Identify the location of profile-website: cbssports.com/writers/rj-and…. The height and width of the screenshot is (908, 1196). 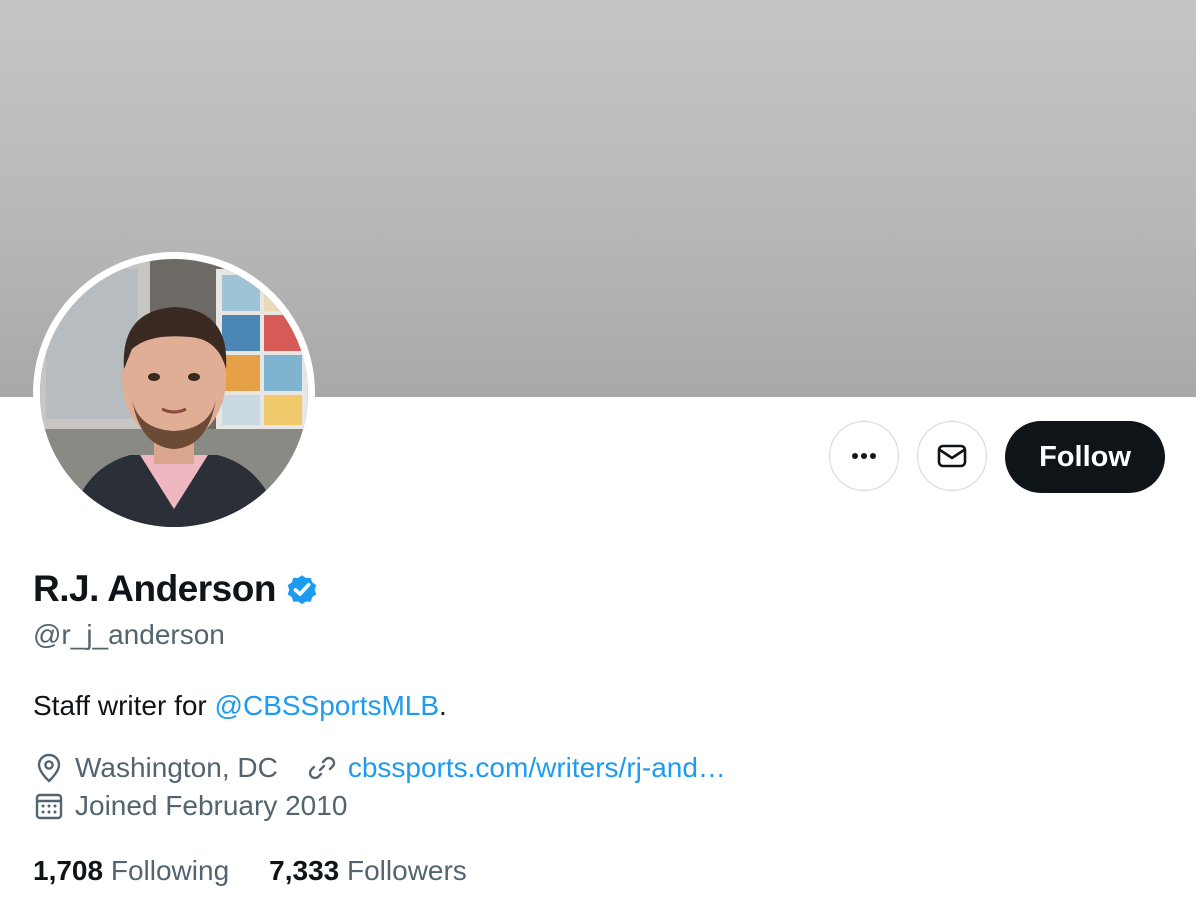
(516, 768).